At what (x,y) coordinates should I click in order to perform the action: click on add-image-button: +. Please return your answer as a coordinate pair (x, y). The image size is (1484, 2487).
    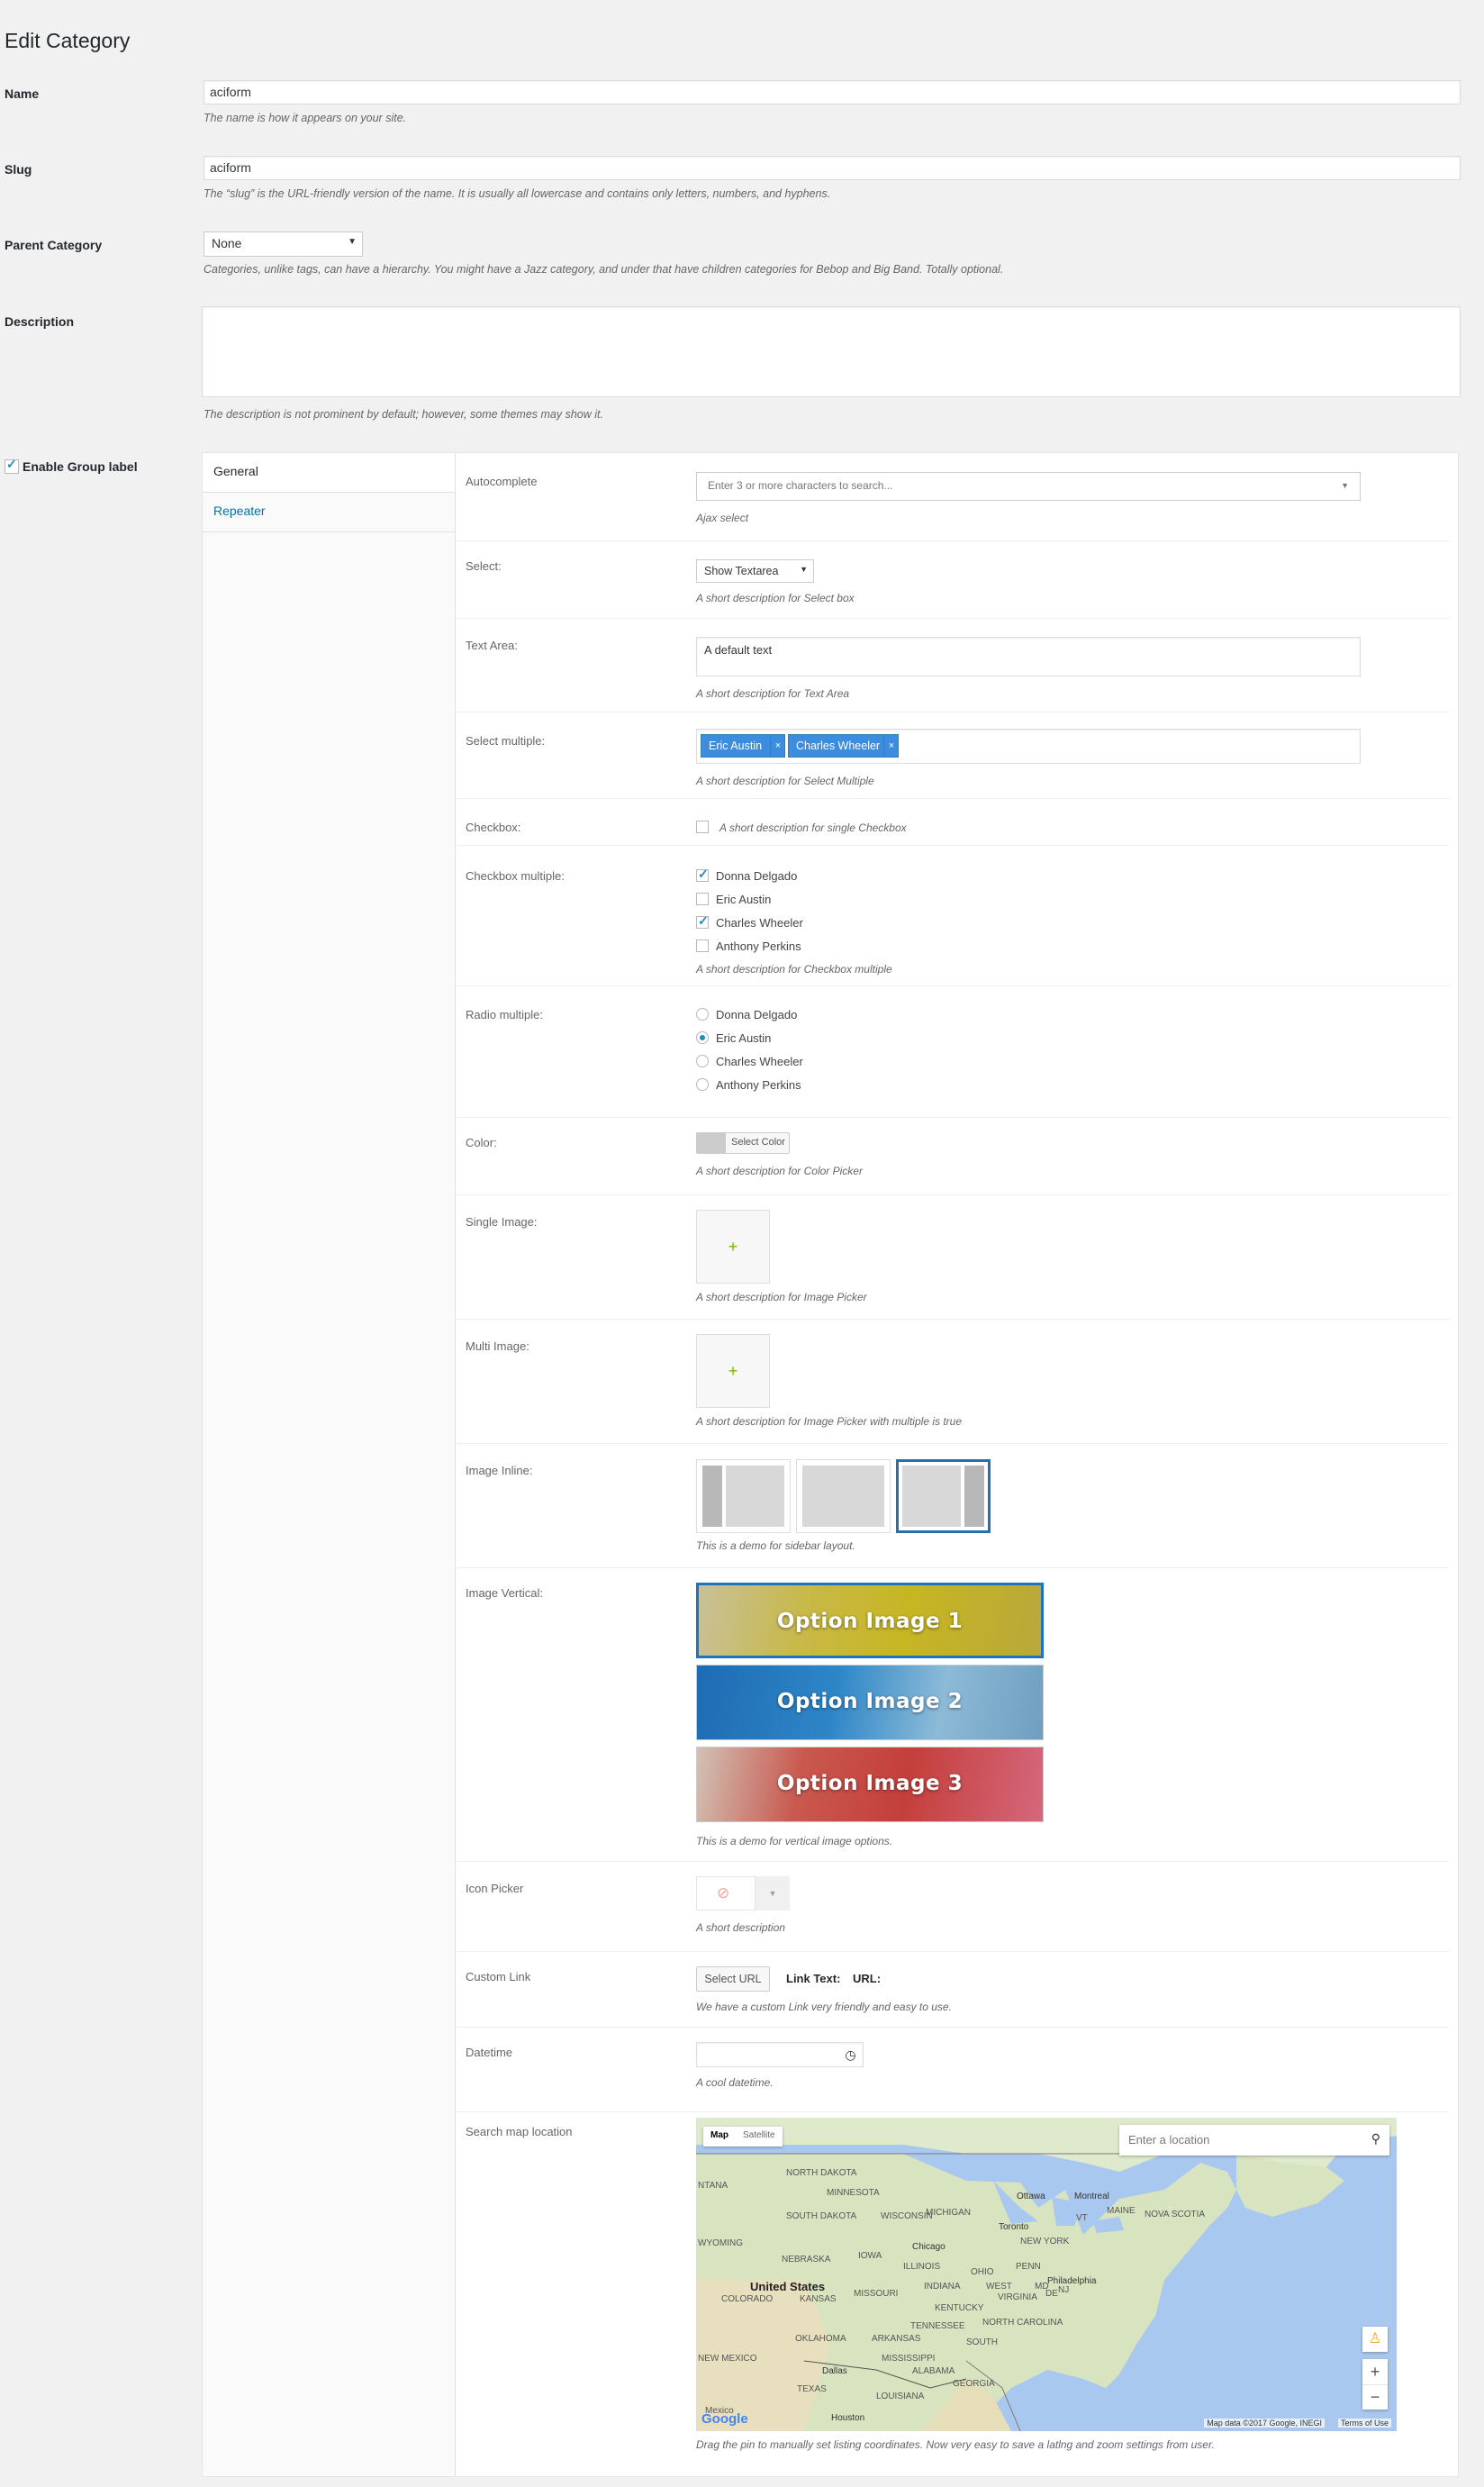
    Looking at the image, I should click on (733, 1247).